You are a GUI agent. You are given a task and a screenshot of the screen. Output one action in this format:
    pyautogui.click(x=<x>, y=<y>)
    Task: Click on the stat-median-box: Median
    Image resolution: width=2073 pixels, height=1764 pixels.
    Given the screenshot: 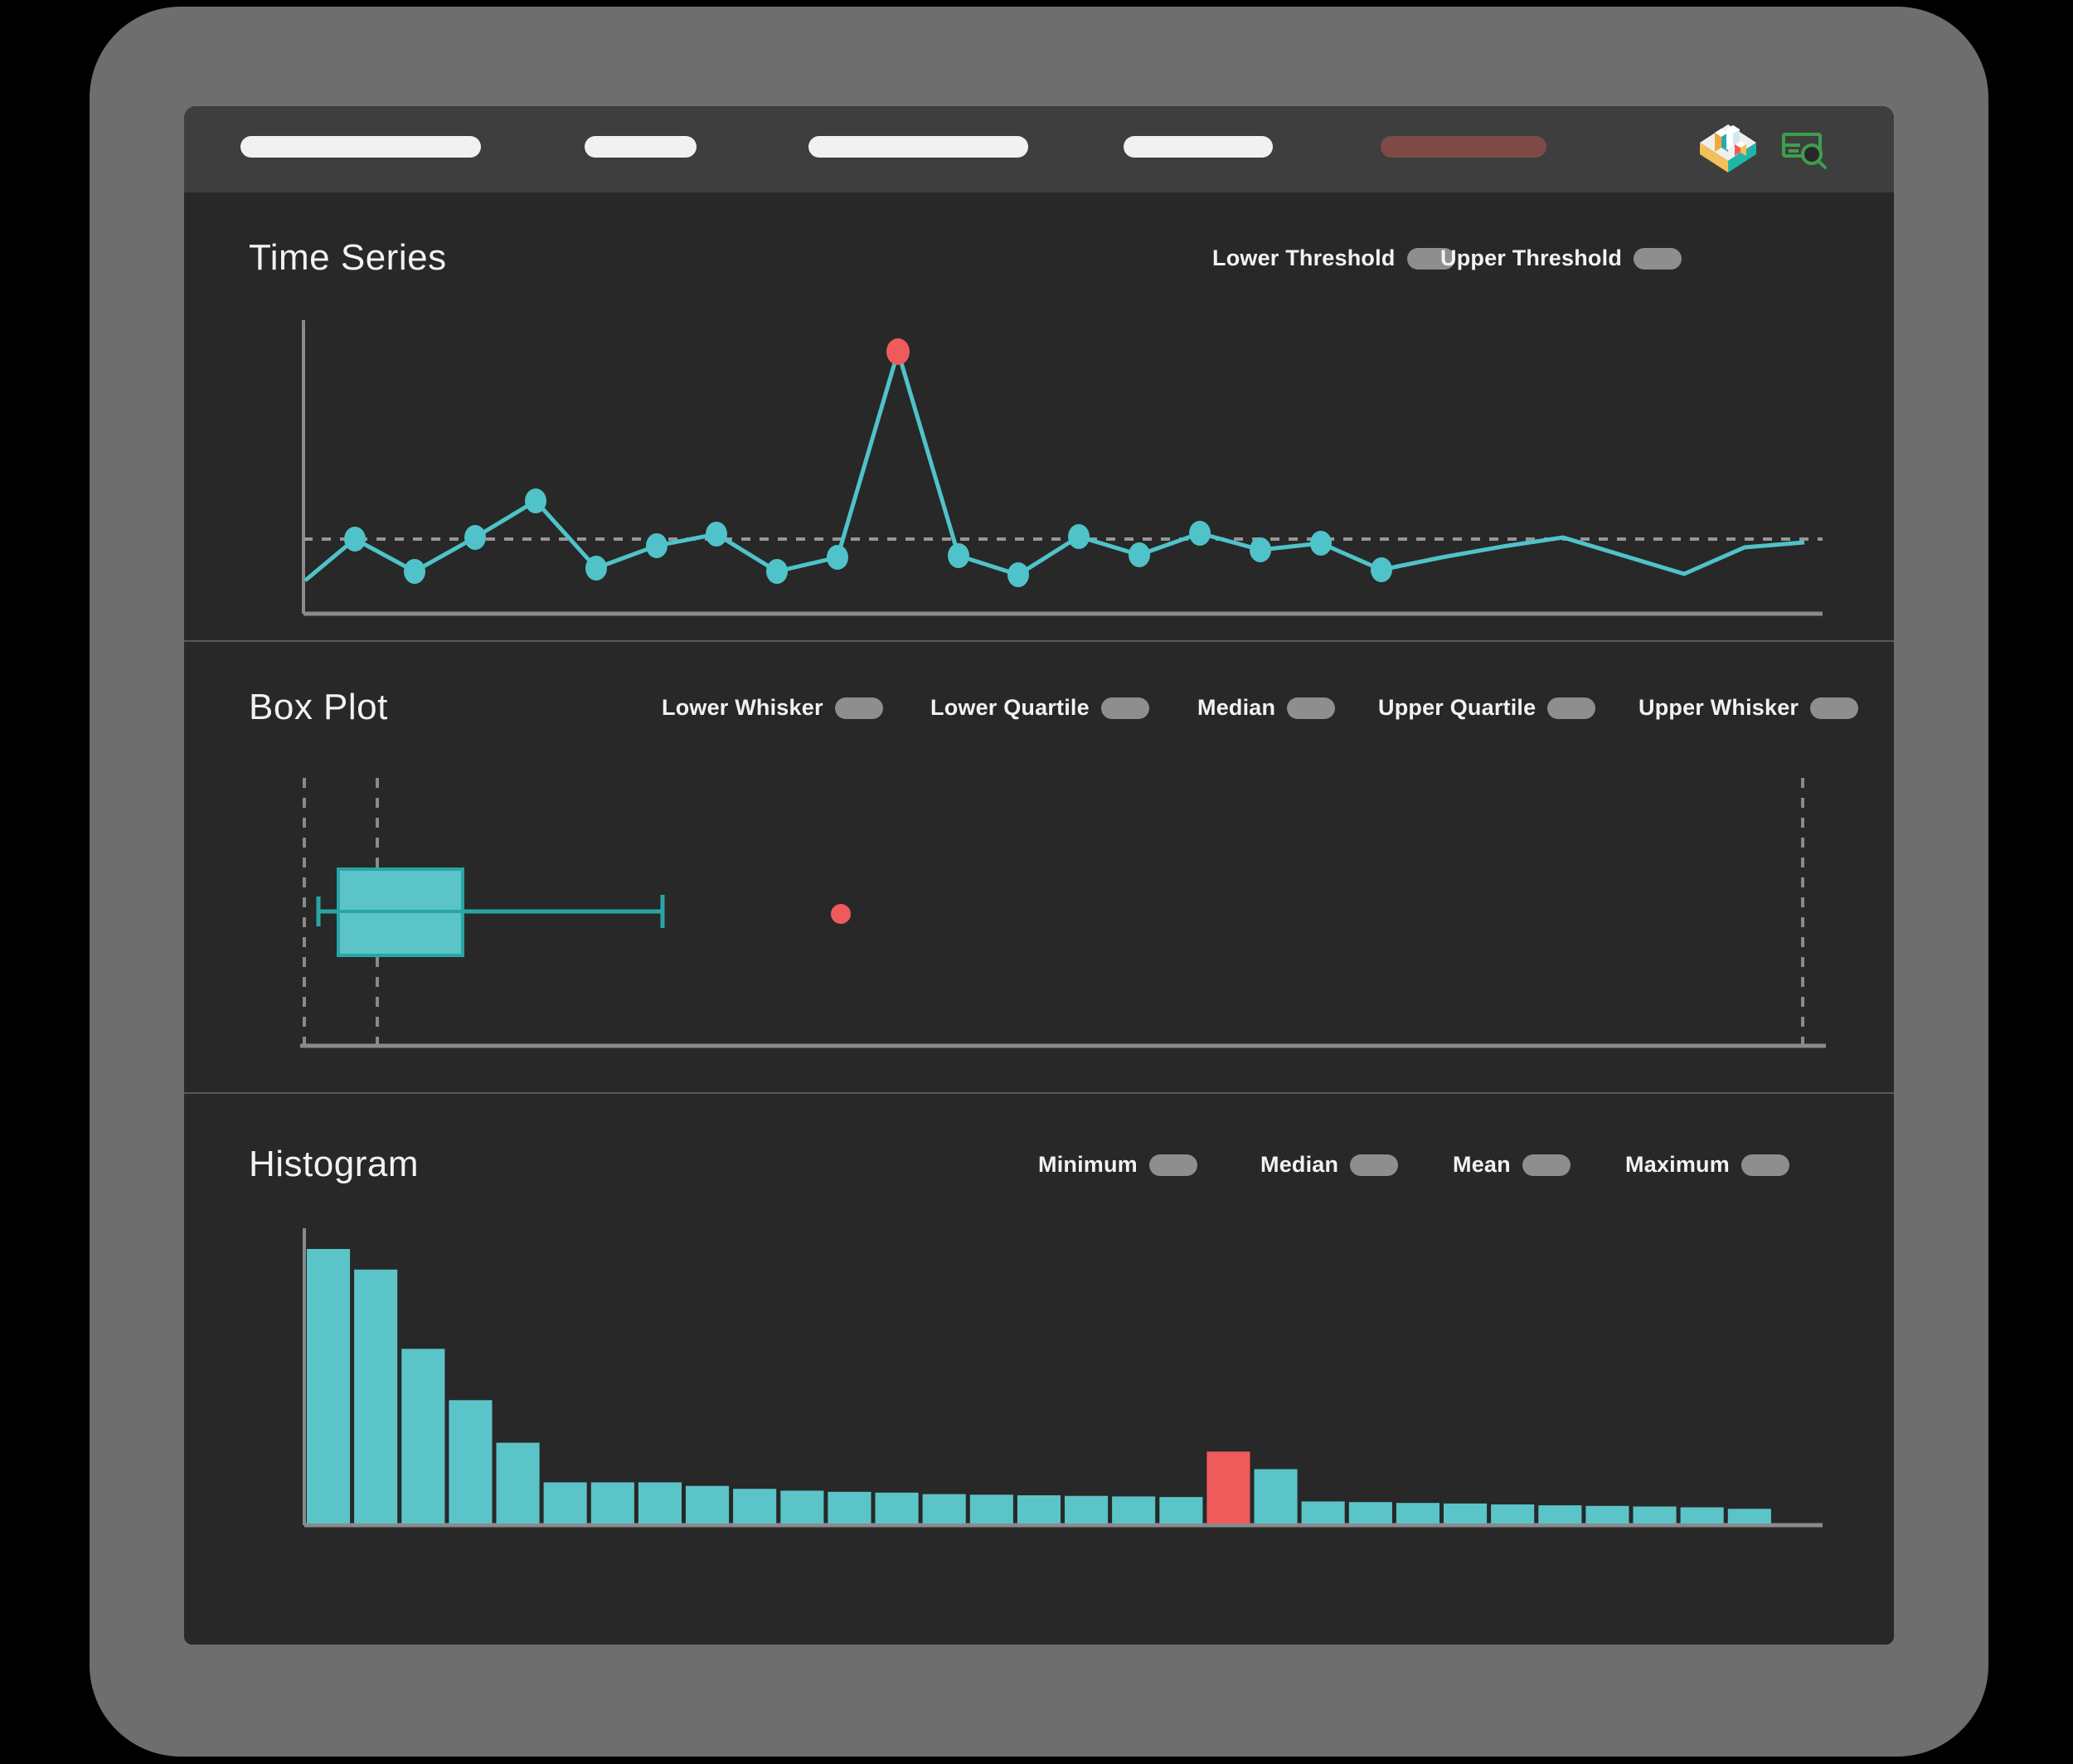 What is the action you would take?
    pyautogui.click(x=1266, y=708)
    